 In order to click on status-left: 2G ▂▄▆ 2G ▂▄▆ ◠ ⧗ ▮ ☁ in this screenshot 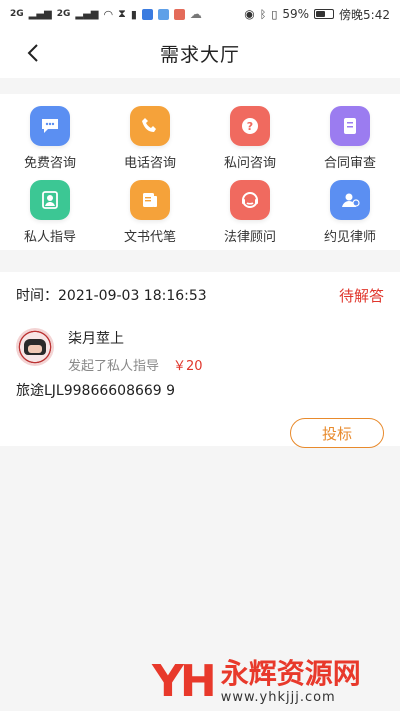, I will do `click(106, 14)`.